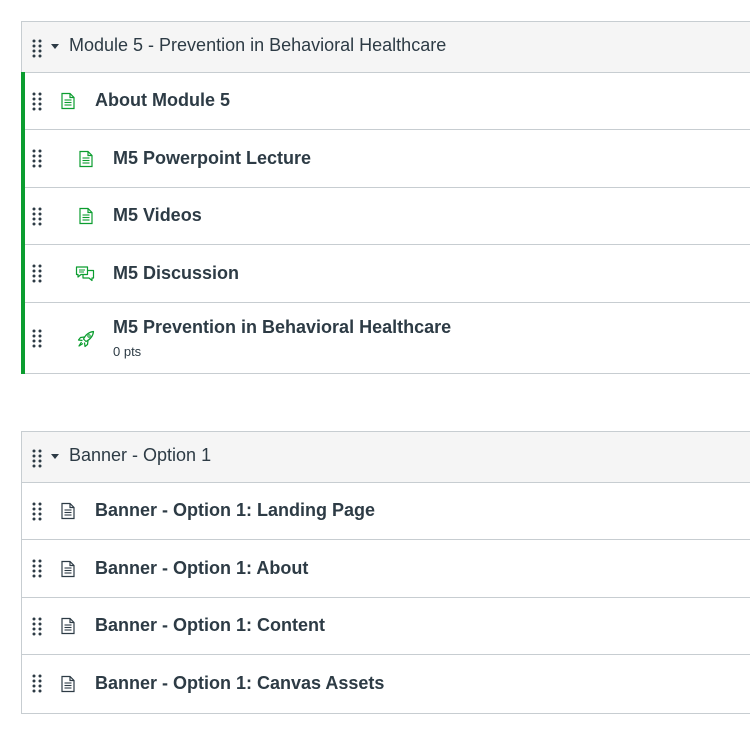 The image size is (750, 751). What do you see at coordinates (127, 351) in the screenshot?
I see `points-label: 0 pts` at bounding box center [127, 351].